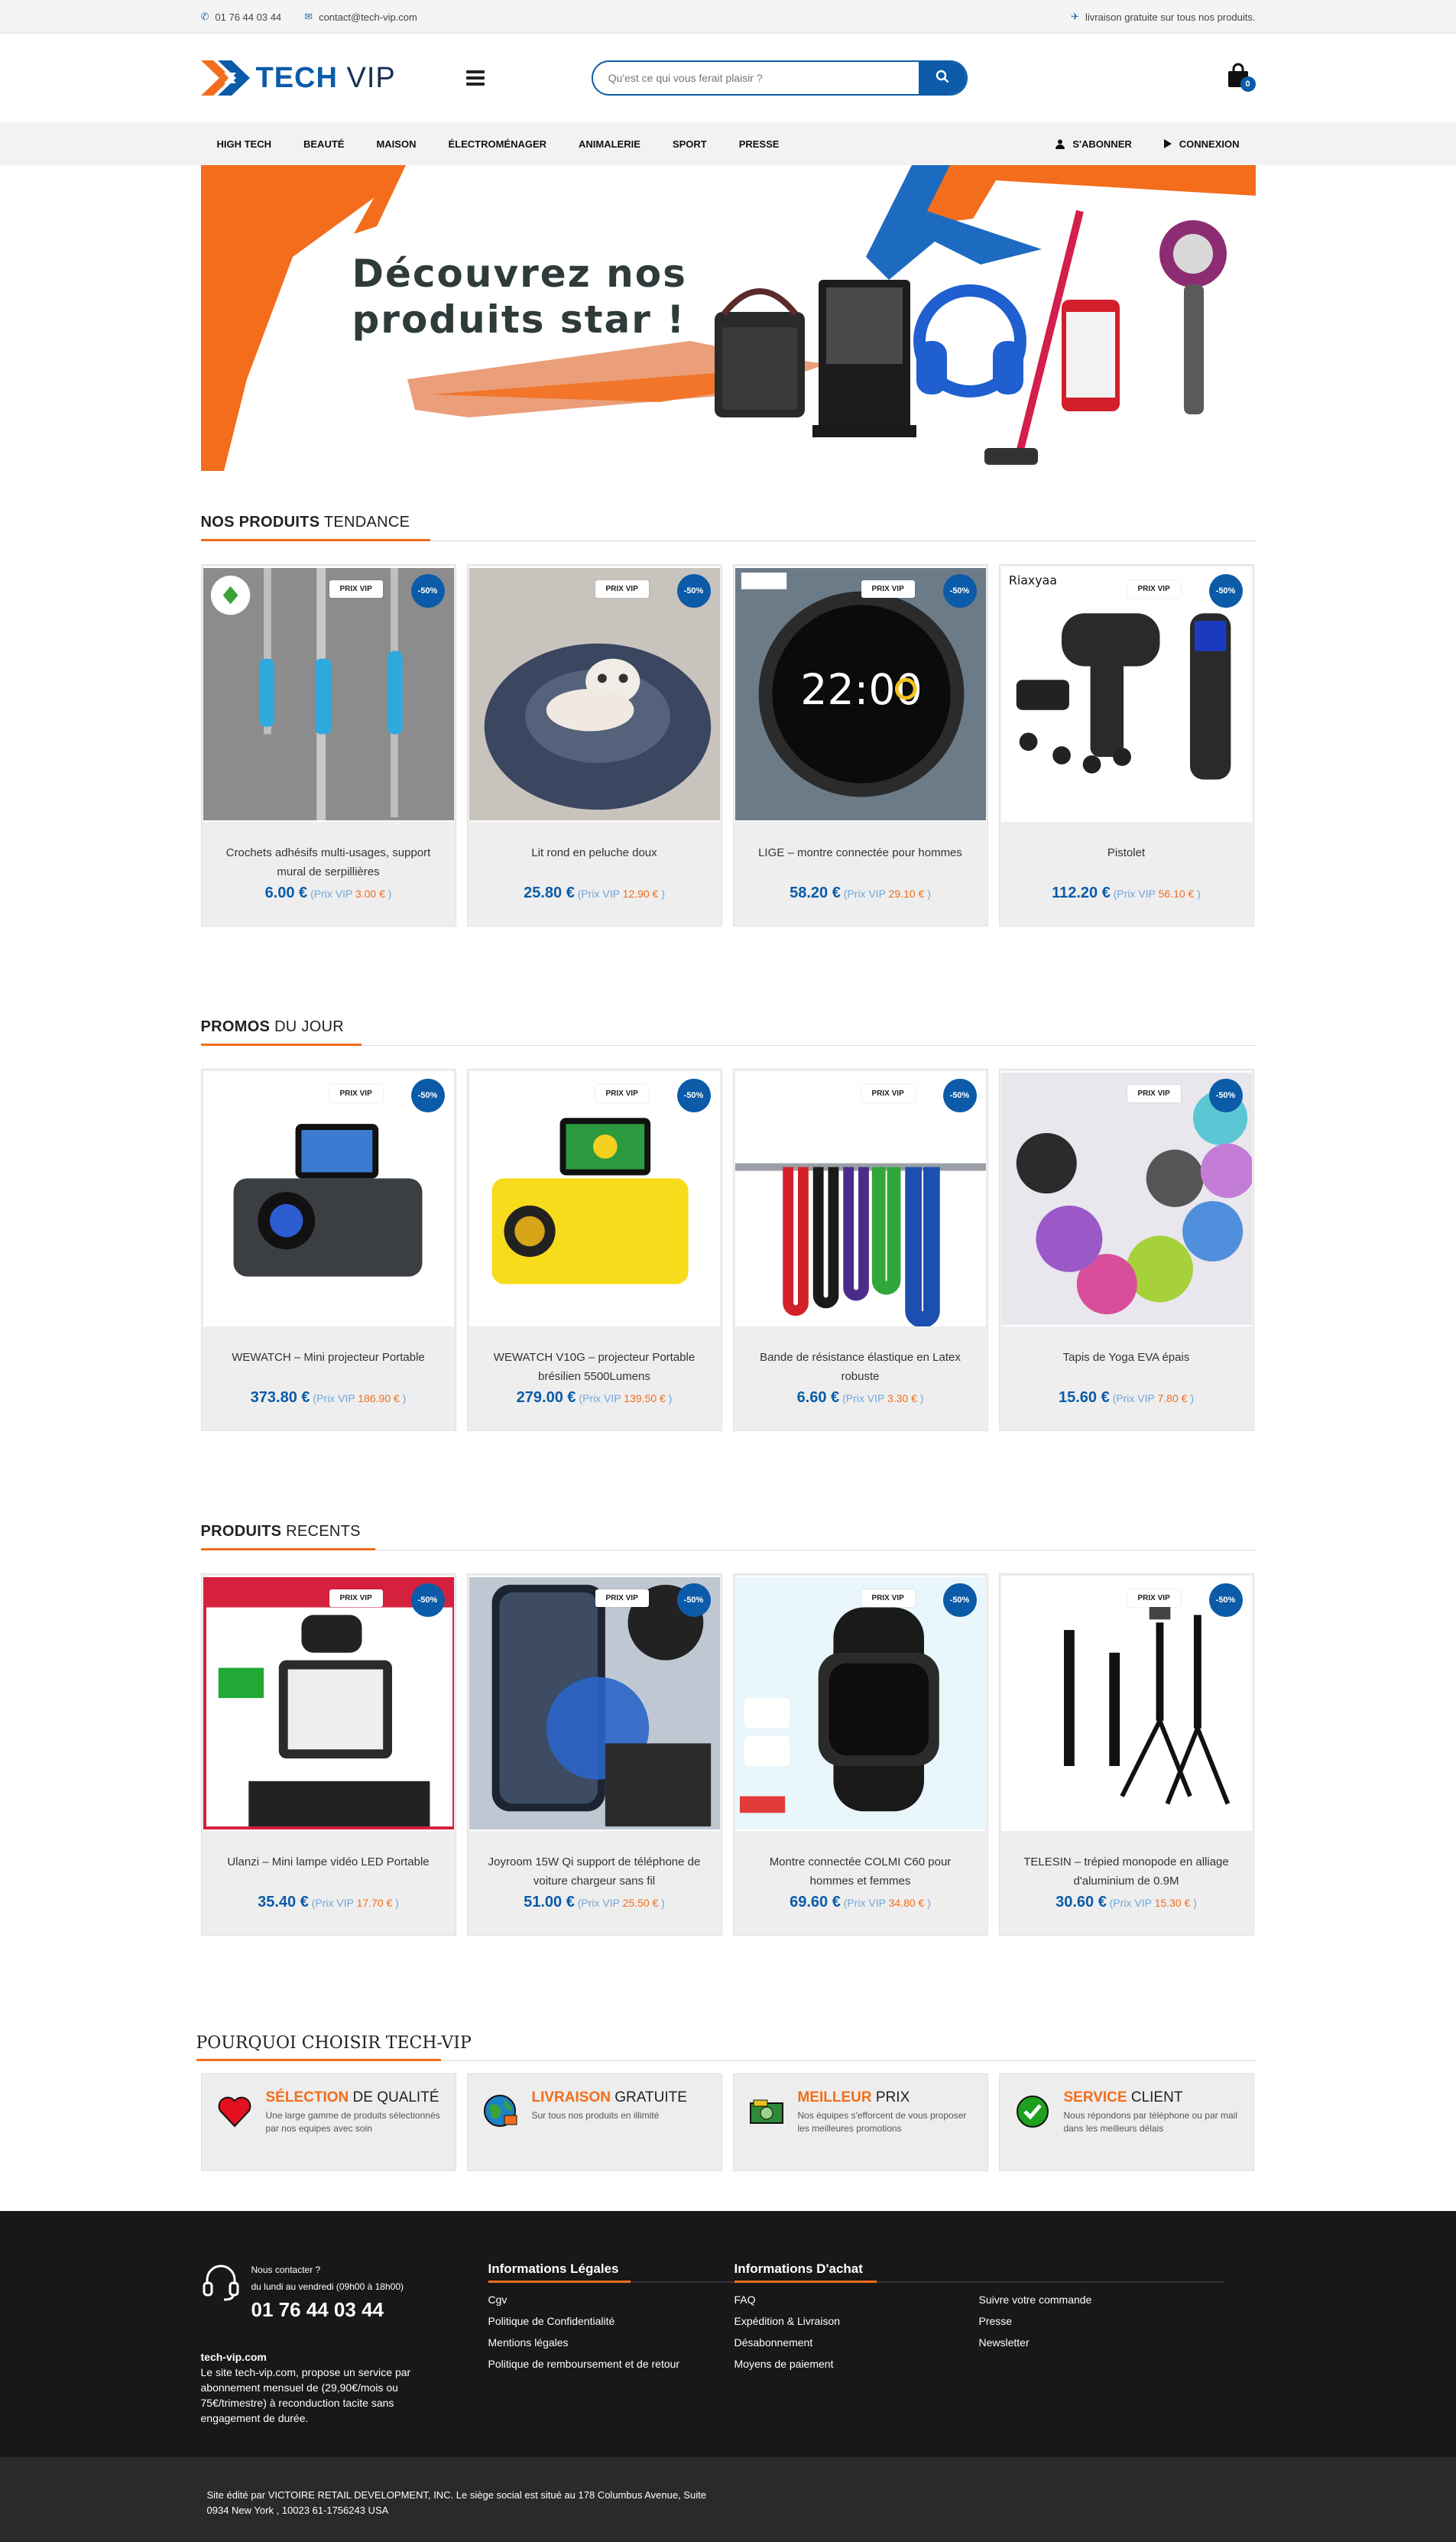  I want to click on nav-item-presse: PRESSE, so click(759, 144).